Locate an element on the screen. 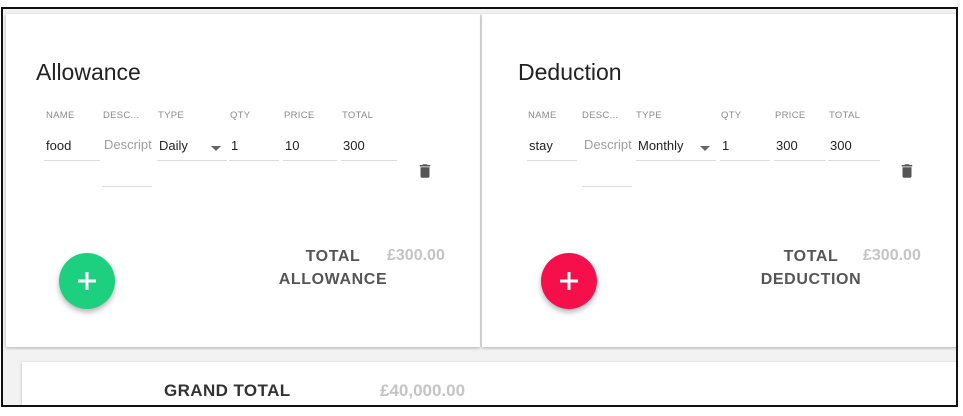 This screenshot has height=416, width=963. grand-total-label: GRAND TOTAL is located at coordinates (227, 390).